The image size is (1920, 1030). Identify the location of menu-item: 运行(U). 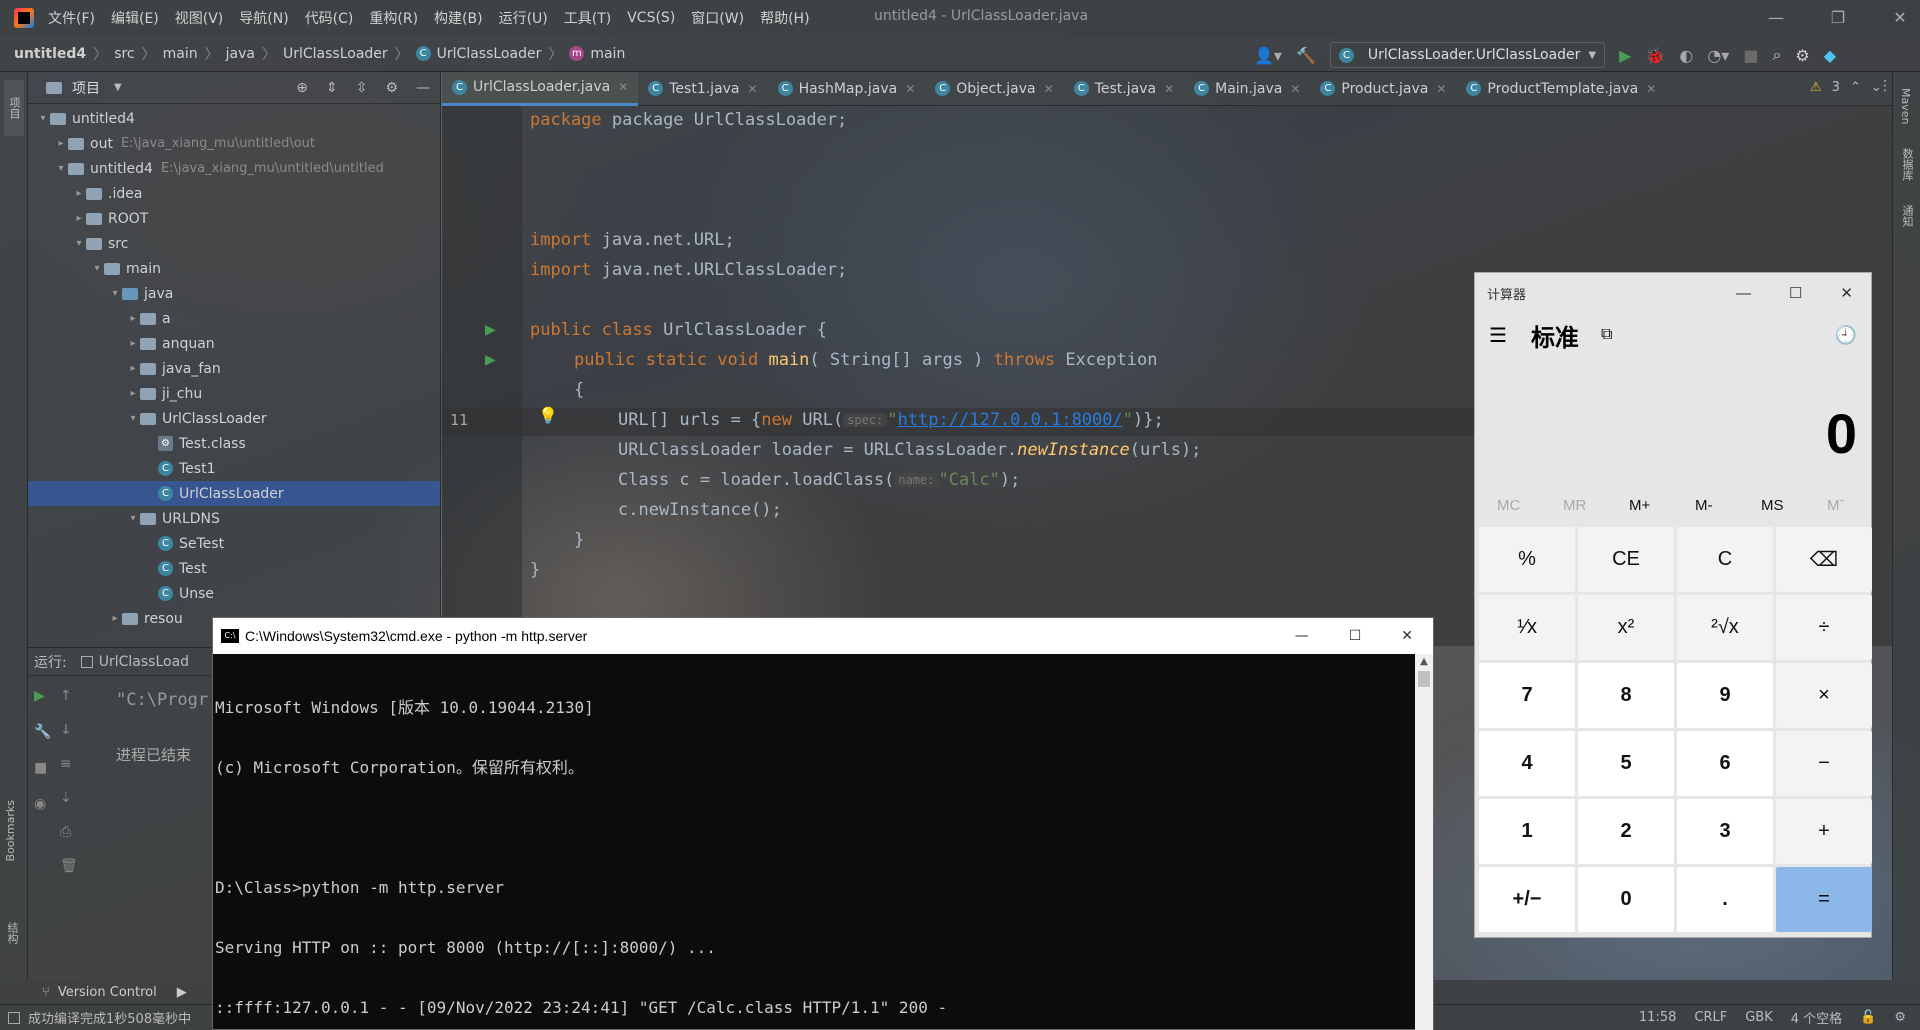
(523, 18).